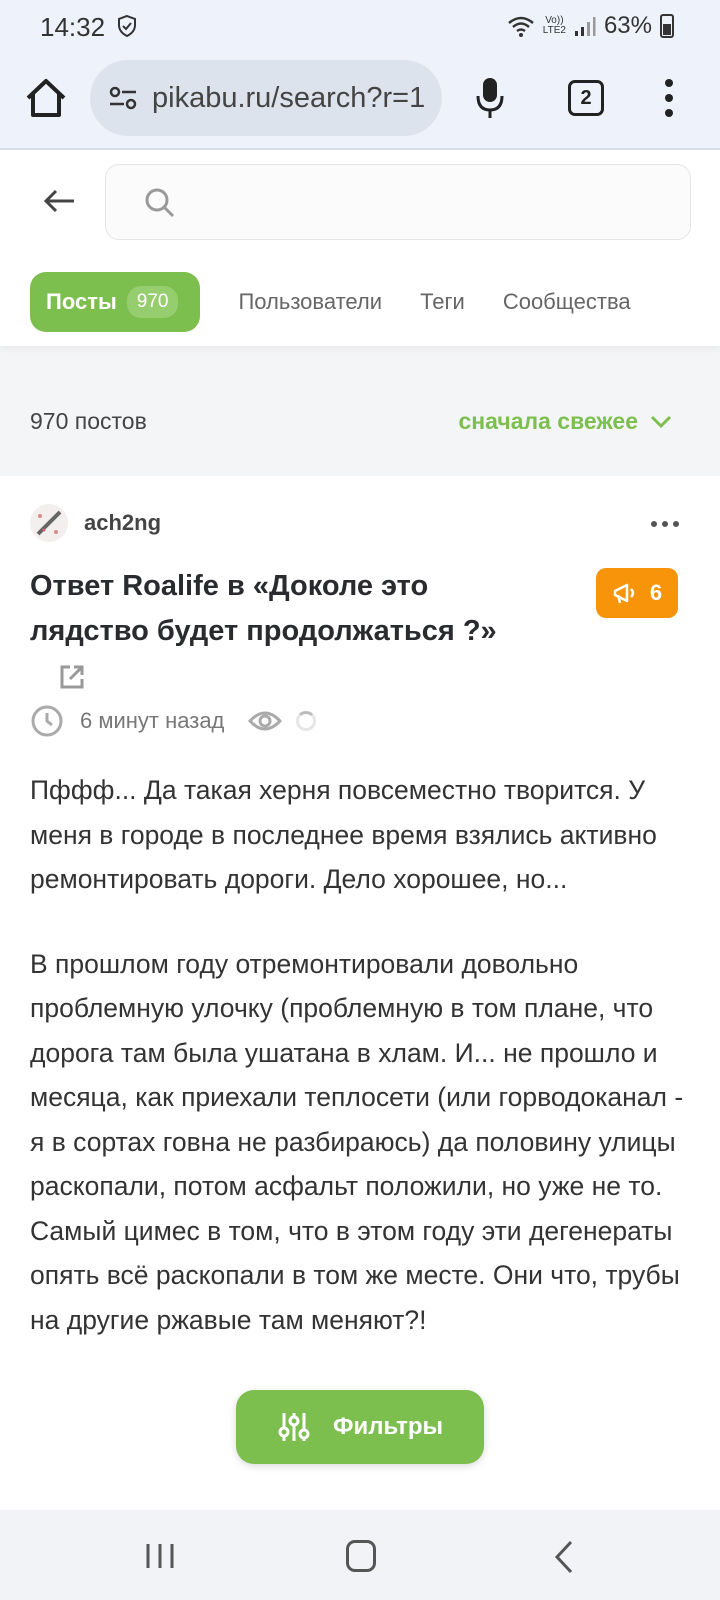 This screenshot has width=720, height=1600. Describe the element at coordinates (122, 523) in the screenshot. I see `post-author: ach2ng` at that location.